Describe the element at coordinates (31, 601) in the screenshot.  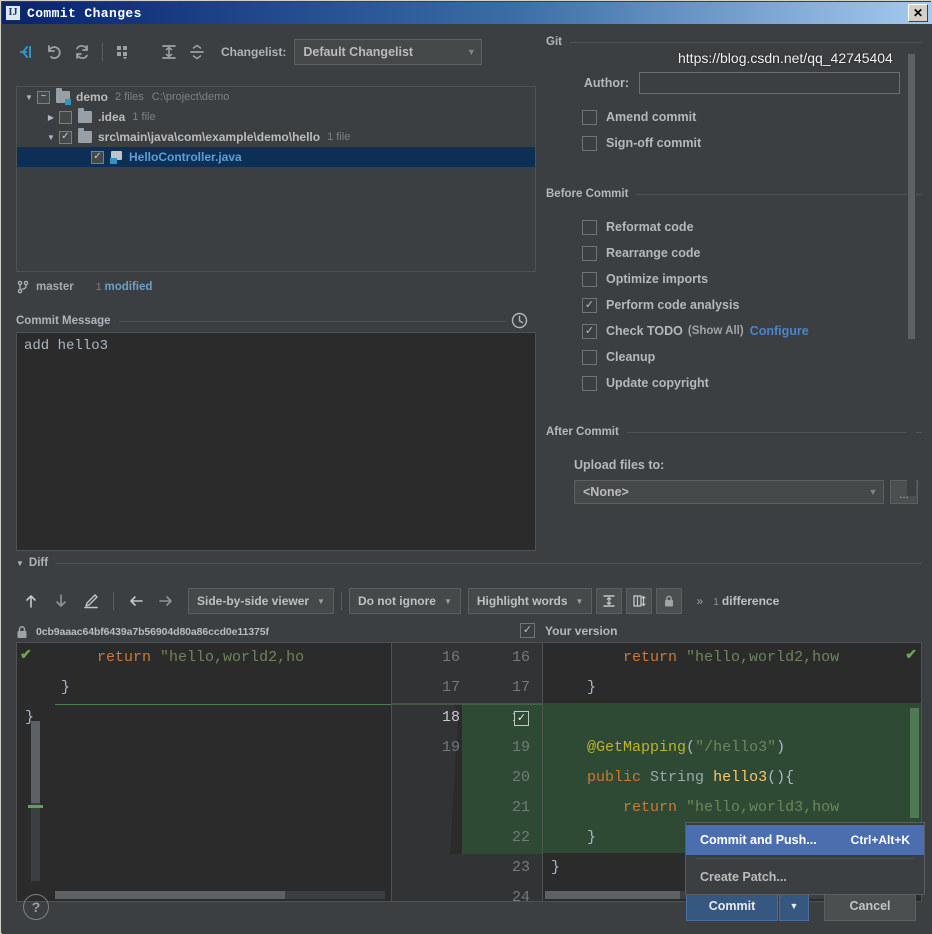
I see `arrow-up-icon` at that location.